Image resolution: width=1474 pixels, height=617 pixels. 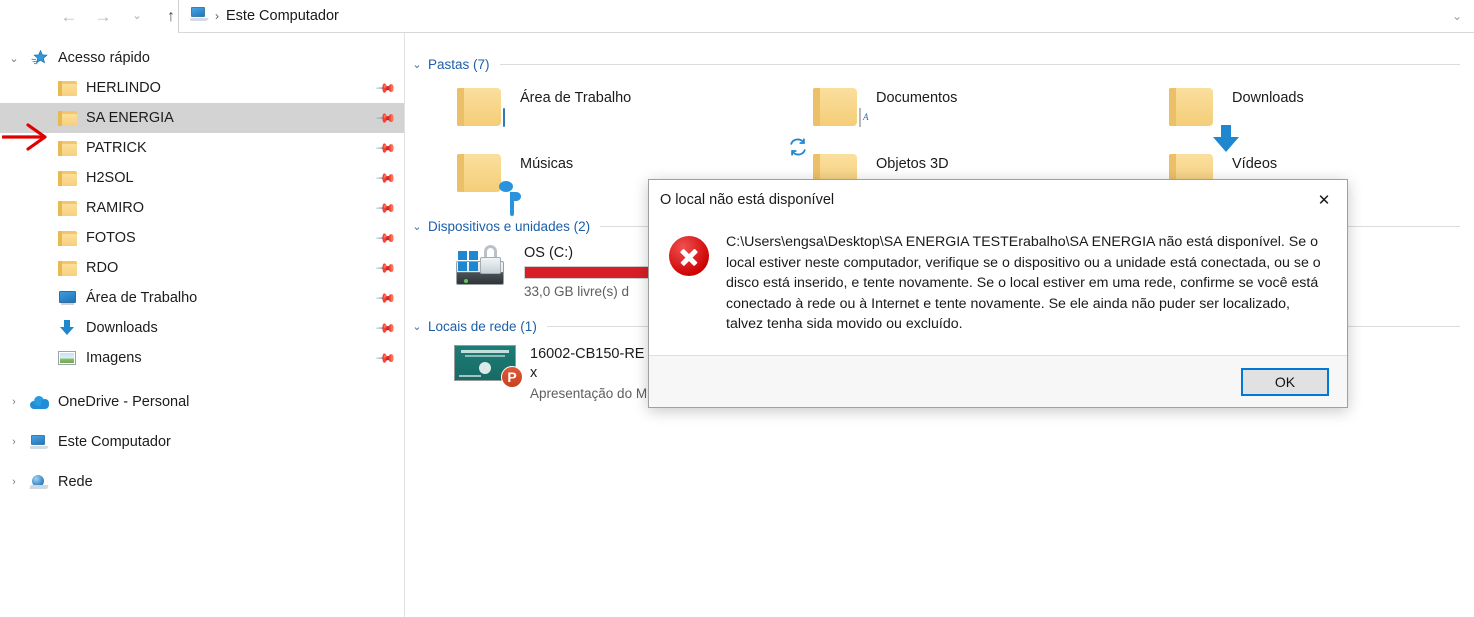 What do you see at coordinates (282, 16) in the screenshot?
I see `breadcrumb-this-computer: Este Computador` at bounding box center [282, 16].